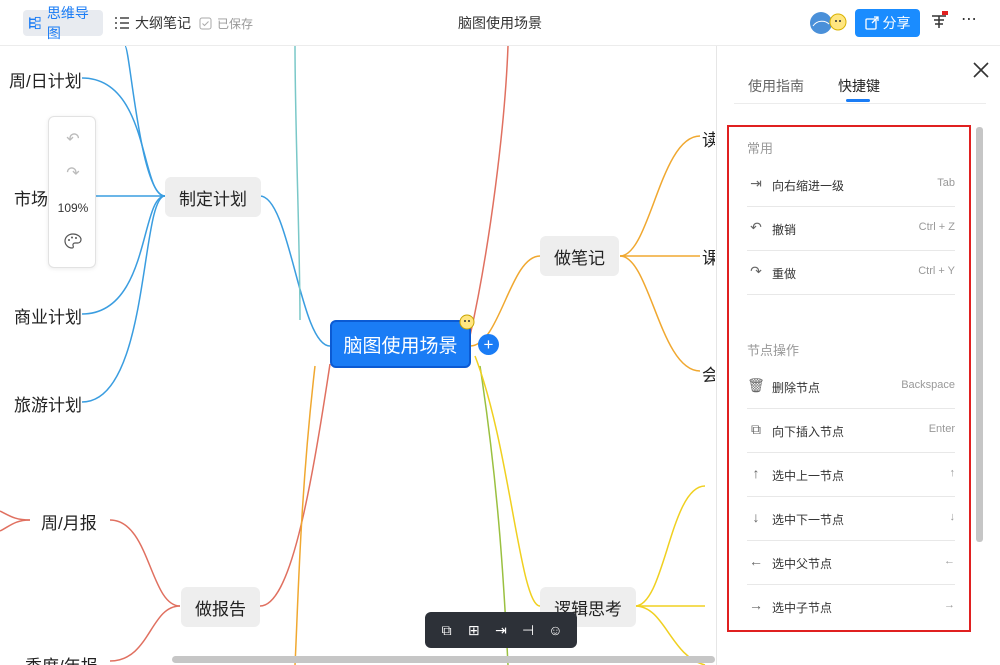  What do you see at coordinates (447, 630) in the screenshot?
I see `insert-child-icon: ⧉` at bounding box center [447, 630].